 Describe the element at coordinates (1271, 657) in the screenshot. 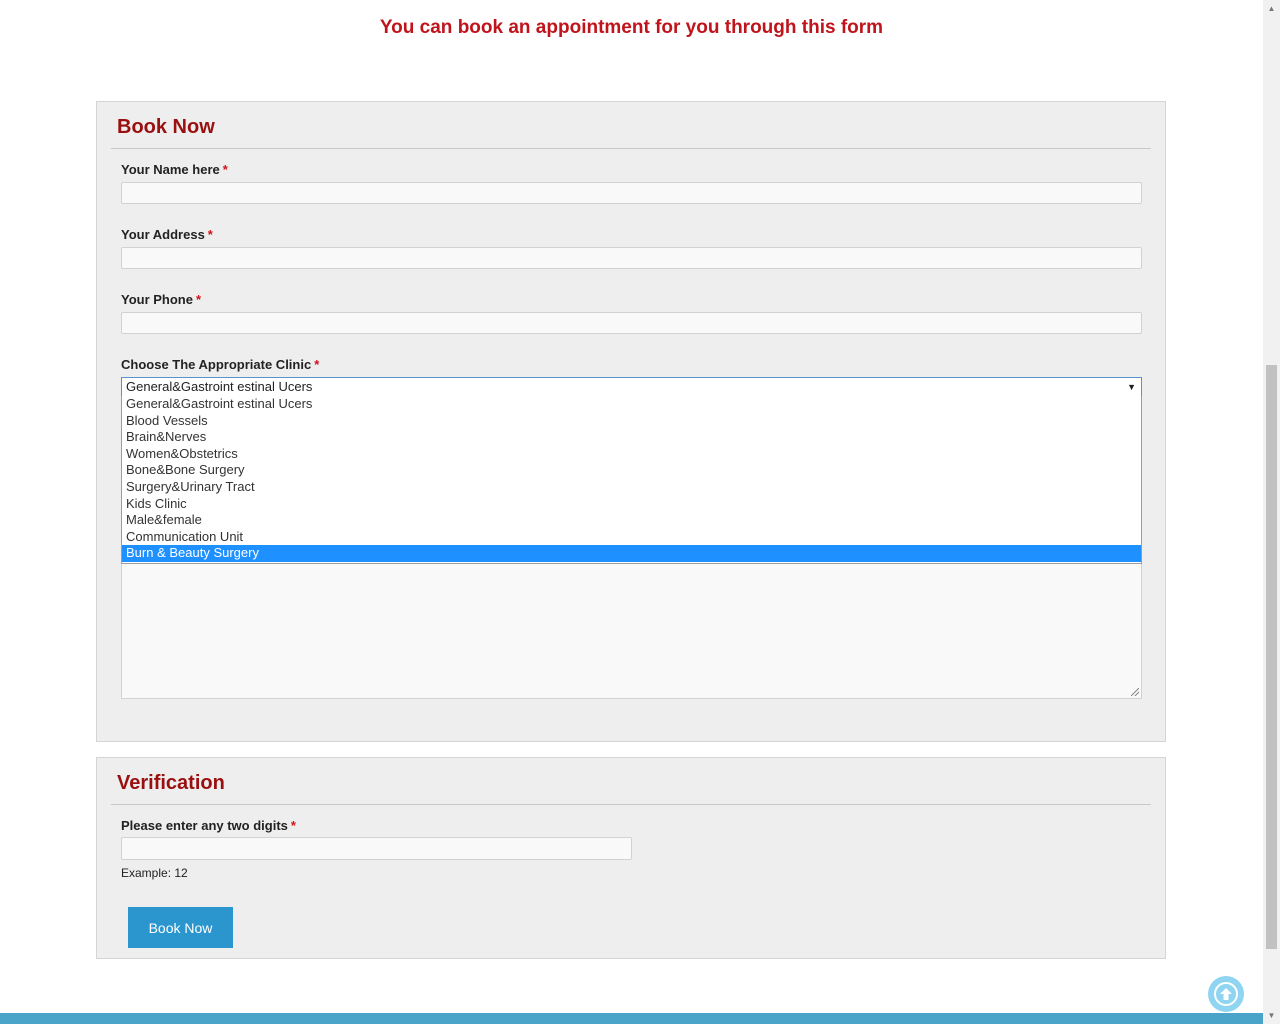

I see `scrollbar-thumb` at that location.